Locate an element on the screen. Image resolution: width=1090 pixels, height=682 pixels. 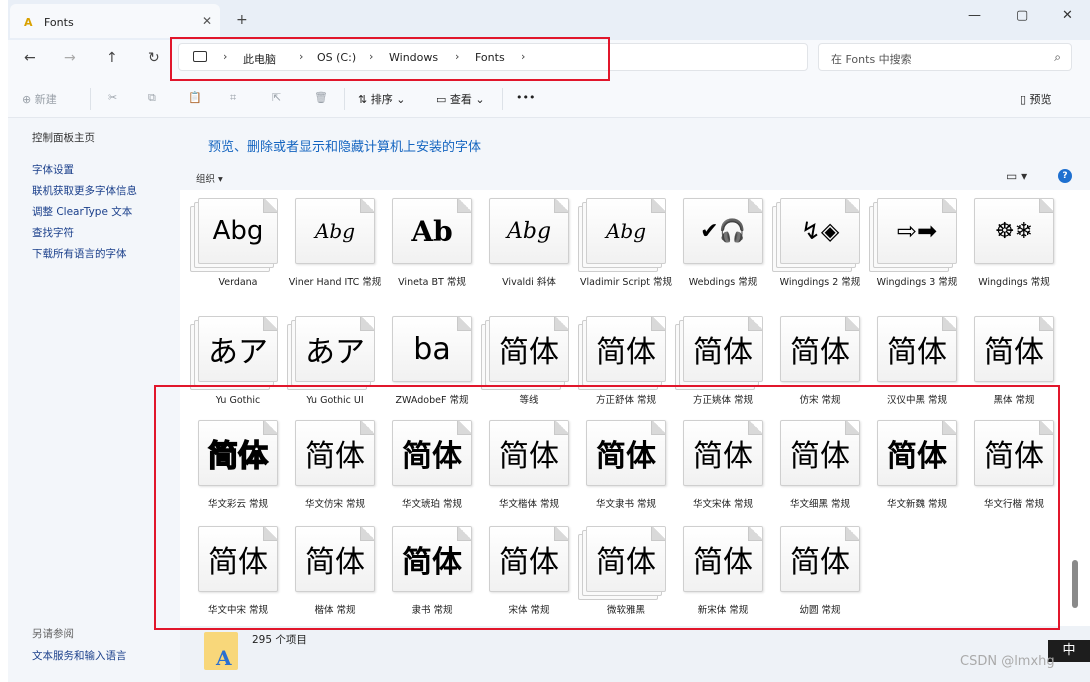
new-tab-button: + is located at coordinates (242, 20).